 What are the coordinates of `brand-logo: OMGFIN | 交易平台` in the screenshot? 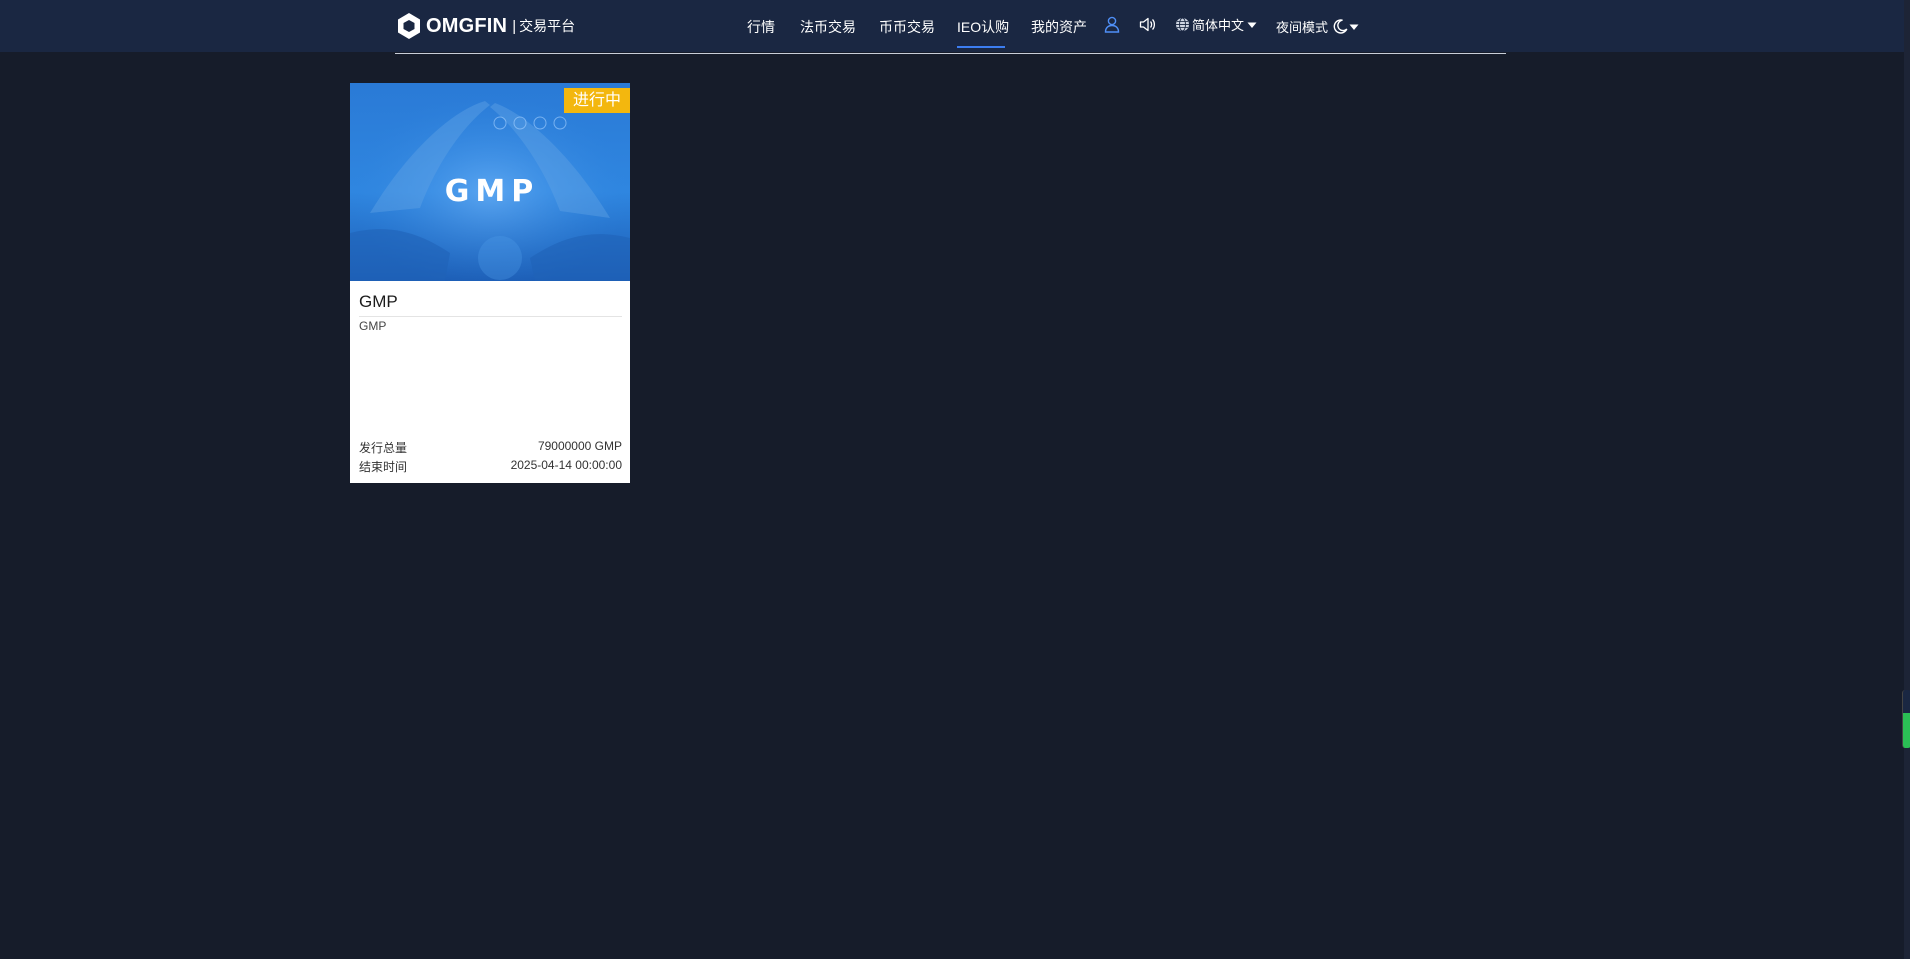 It's located at (485, 26).